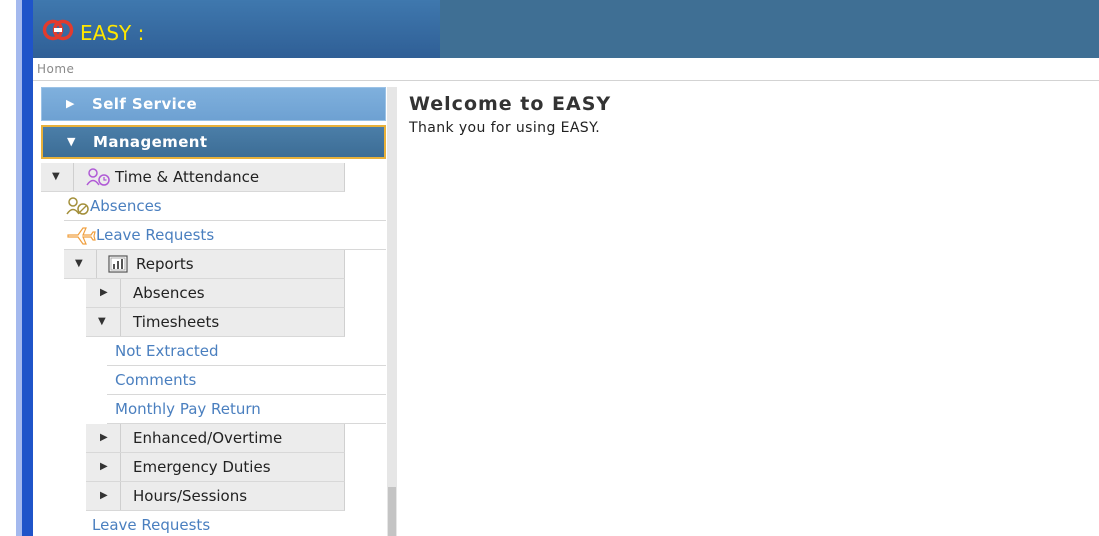 Image resolution: width=1099 pixels, height=536 pixels. What do you see at coordinates (392, 311) in the screenshot?
I see `sidebar-scrollbar-track` at bounding box center [392, 311].